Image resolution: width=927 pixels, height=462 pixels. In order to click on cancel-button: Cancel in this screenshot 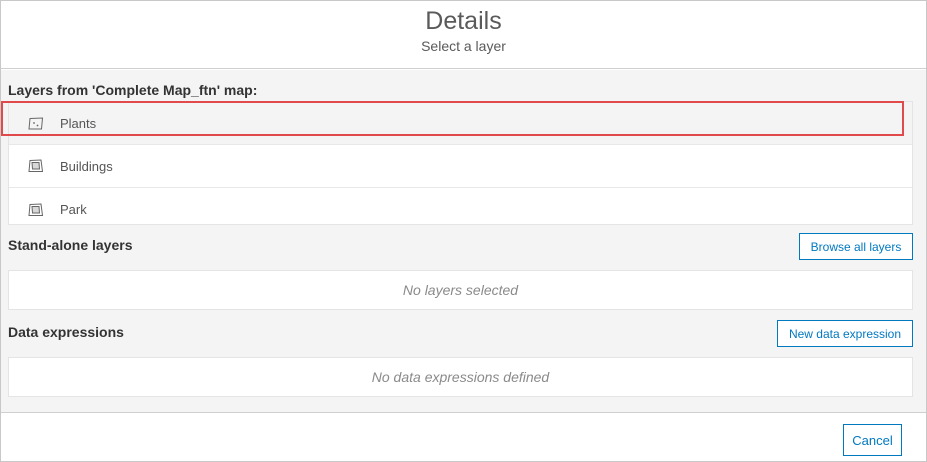, I will do `click(872, 440)`.